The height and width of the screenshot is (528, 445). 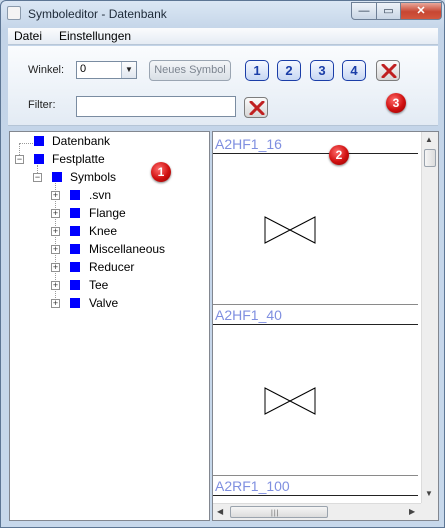 What do you see at coordinates (322, 70) in the screenshot?
I see `angle-preset-3-button: 3` at bounding box center [322, 70].